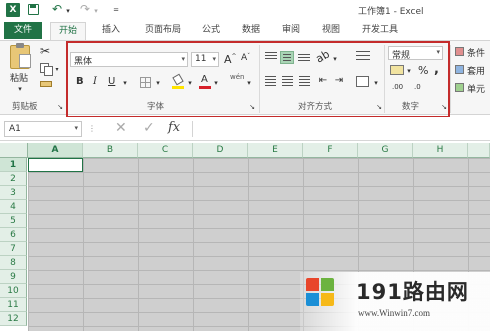  I want to click on cancel-entry-button: ✕, so click(121, 128).